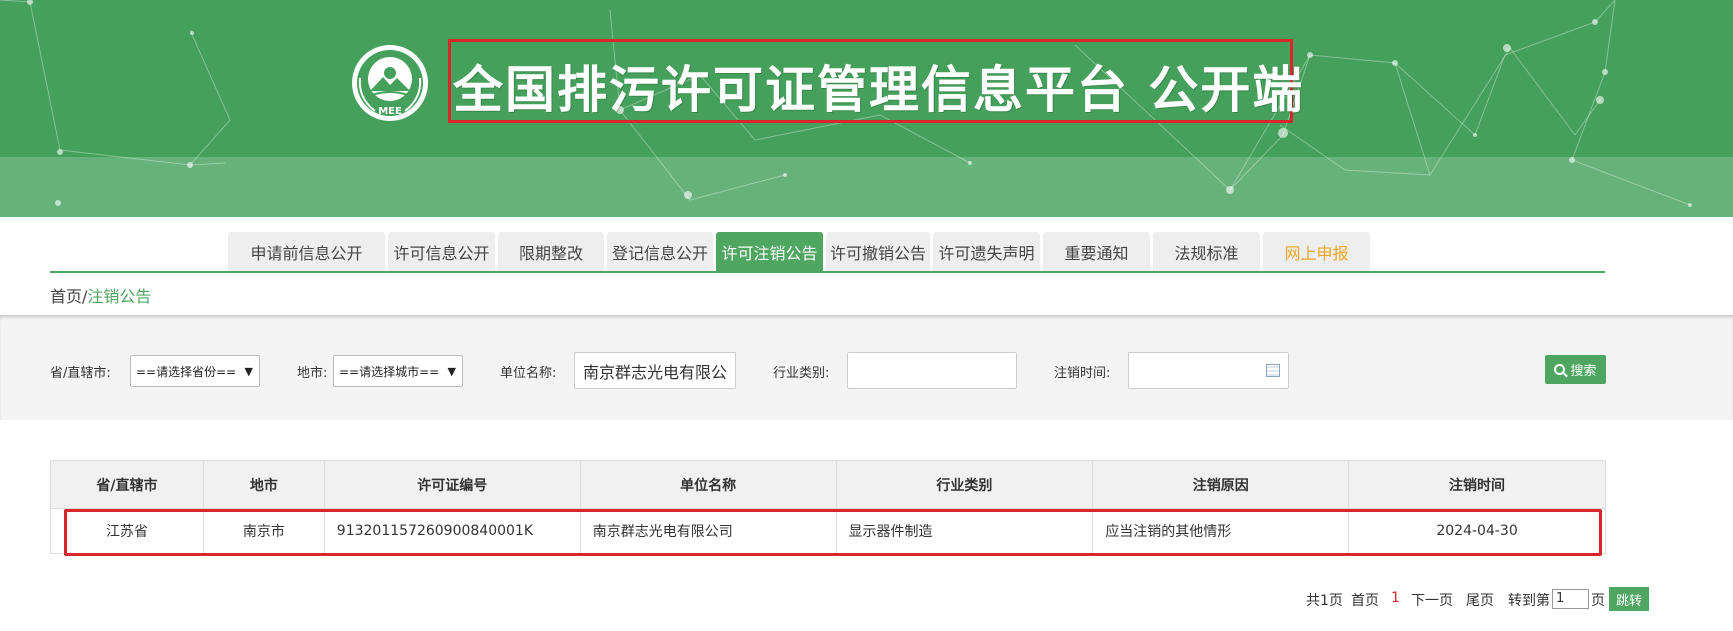 The height and width of the screenshot is (631, 1733). Describe the element at coordinates (1082, 373) in the screenshot. I see `date-label: 注销时间:` at that location.